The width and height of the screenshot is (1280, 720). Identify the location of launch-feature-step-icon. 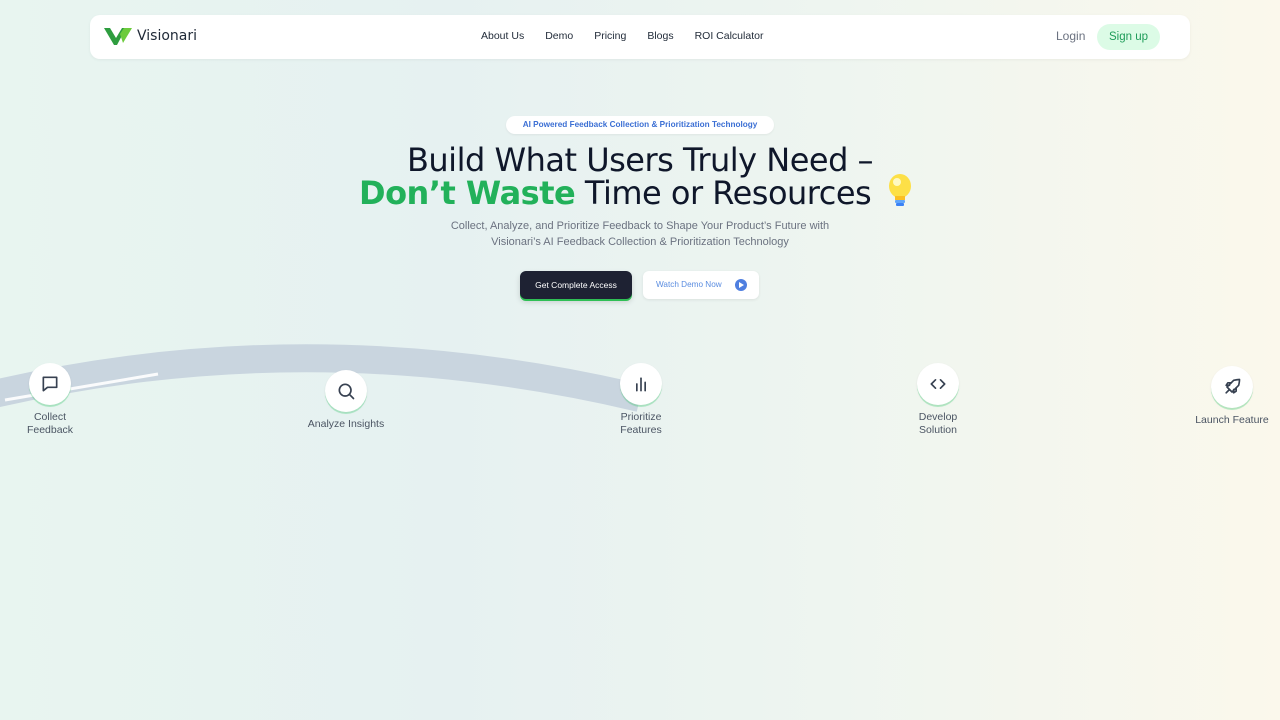
(1232, 387).